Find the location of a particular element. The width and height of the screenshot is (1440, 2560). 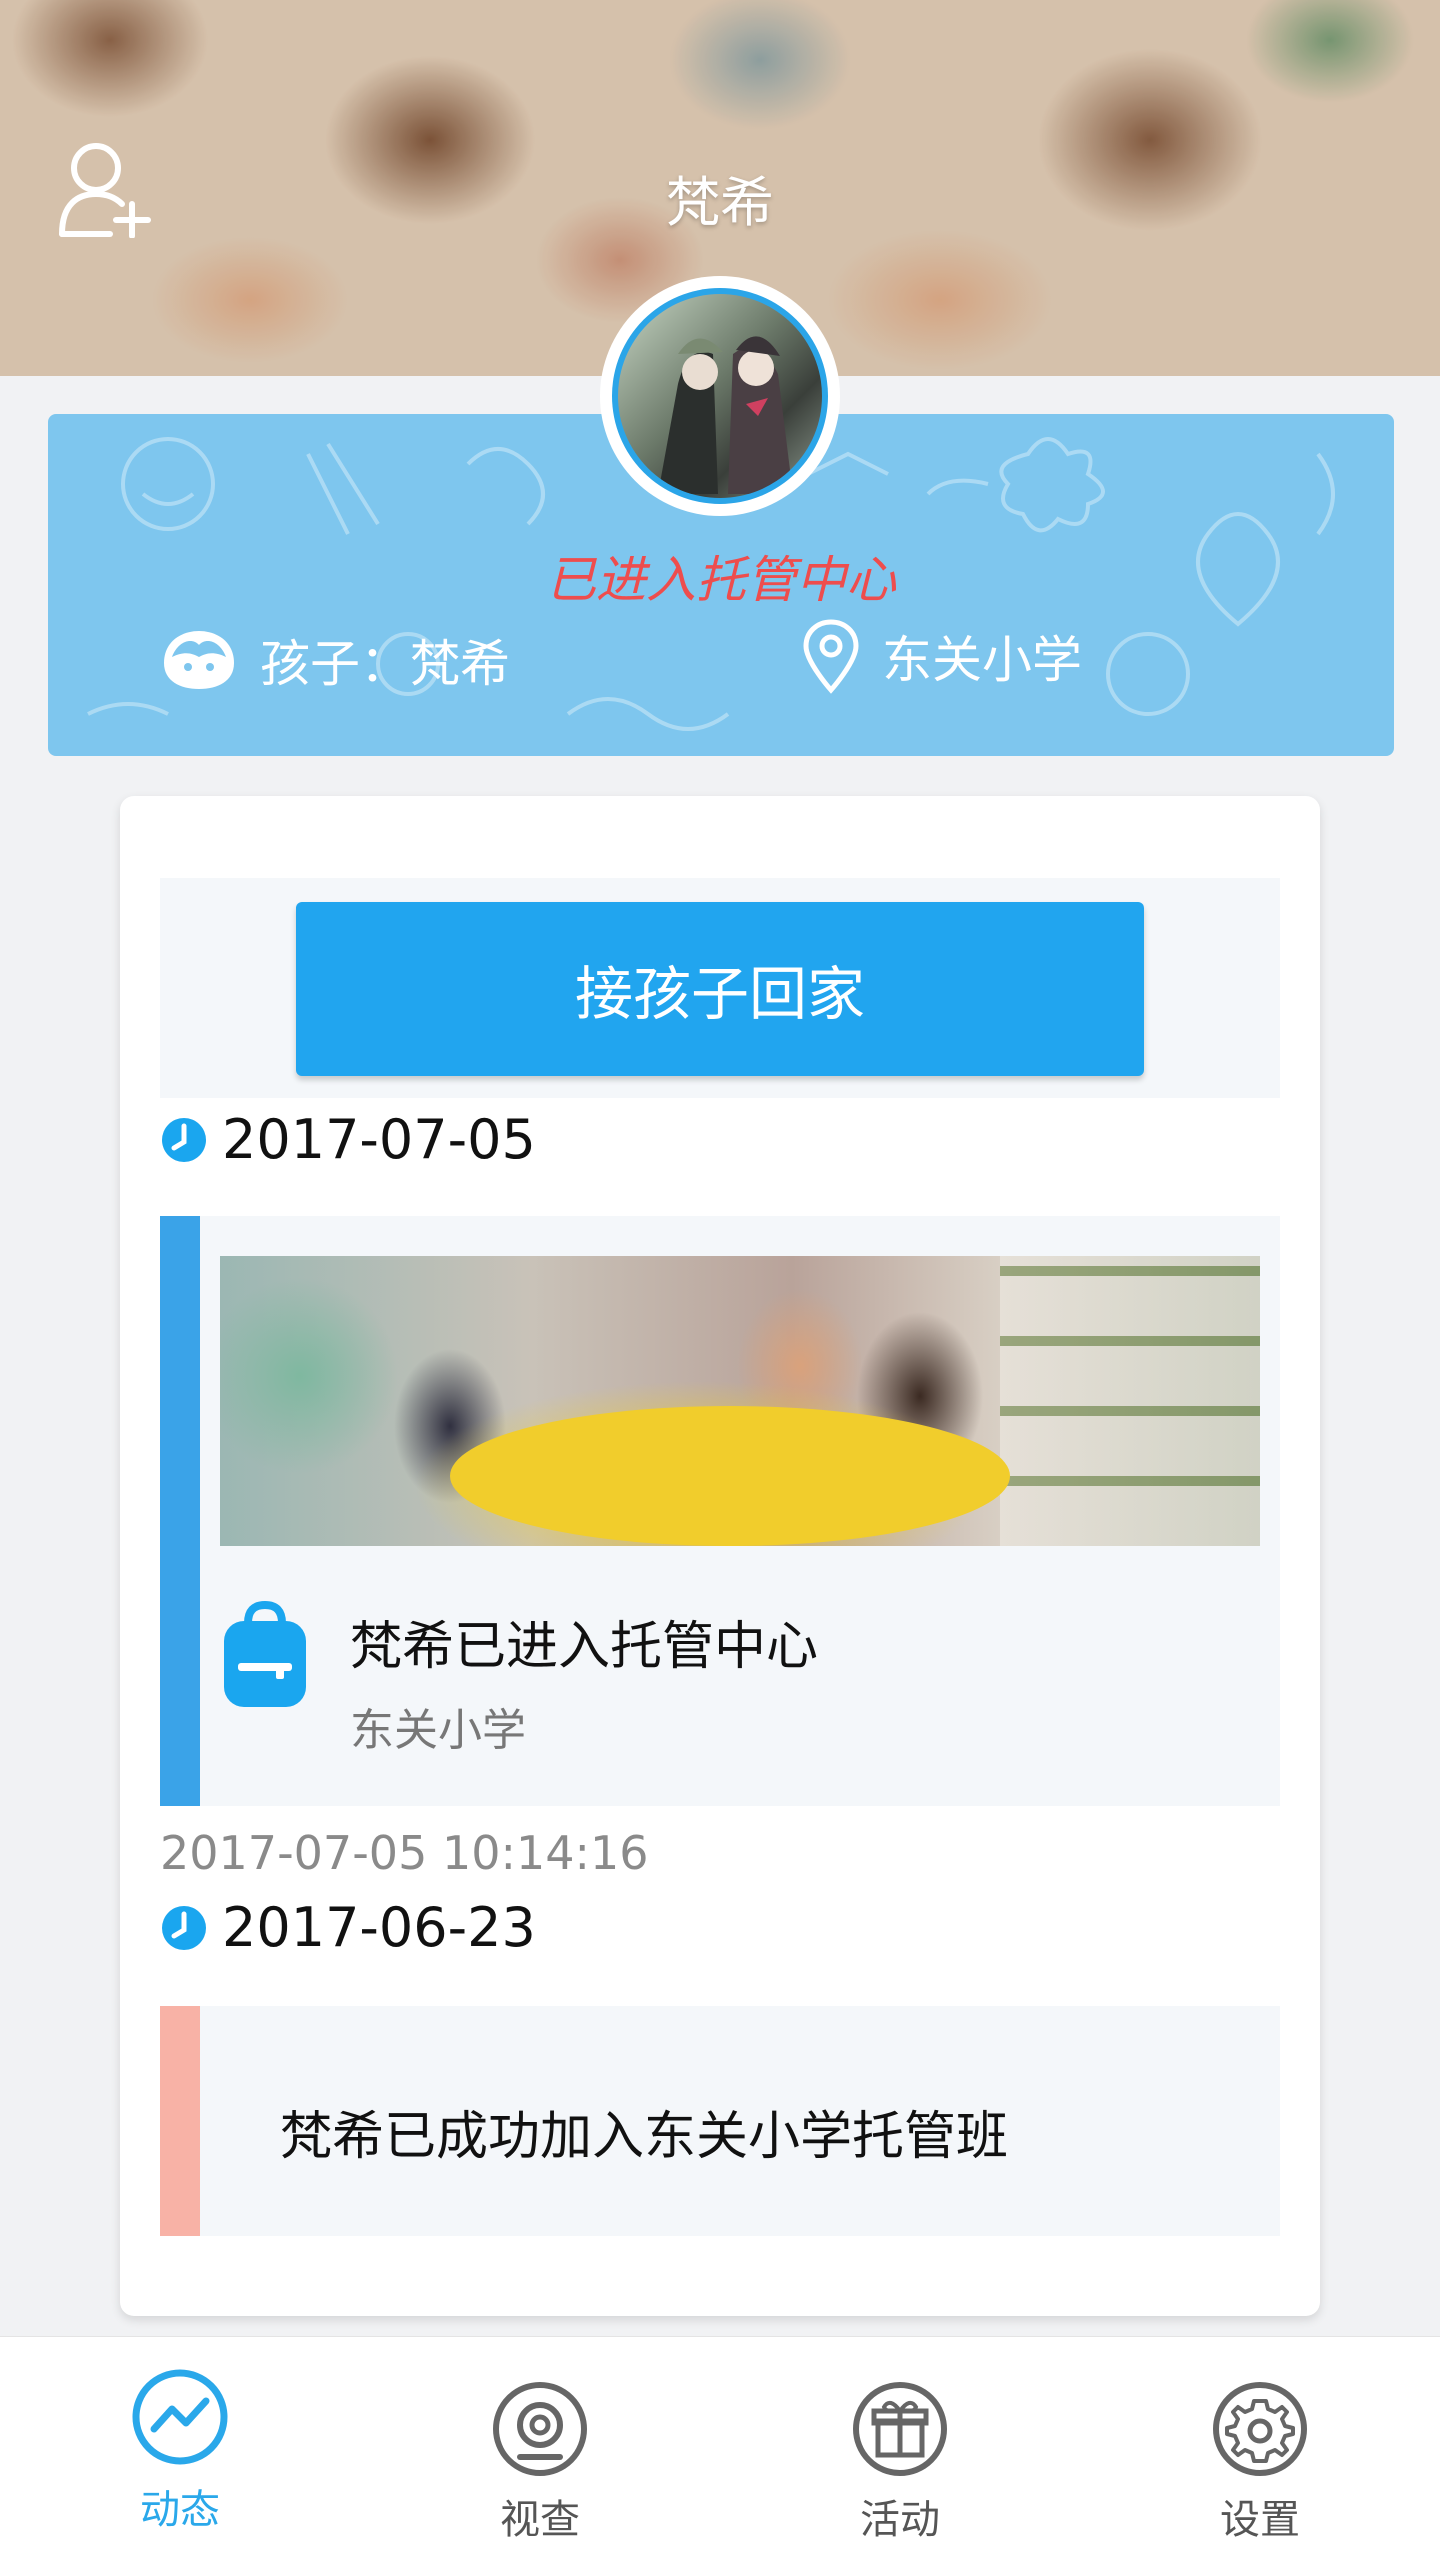

nav-label: 视查 is located at coordinates (540, 2520).